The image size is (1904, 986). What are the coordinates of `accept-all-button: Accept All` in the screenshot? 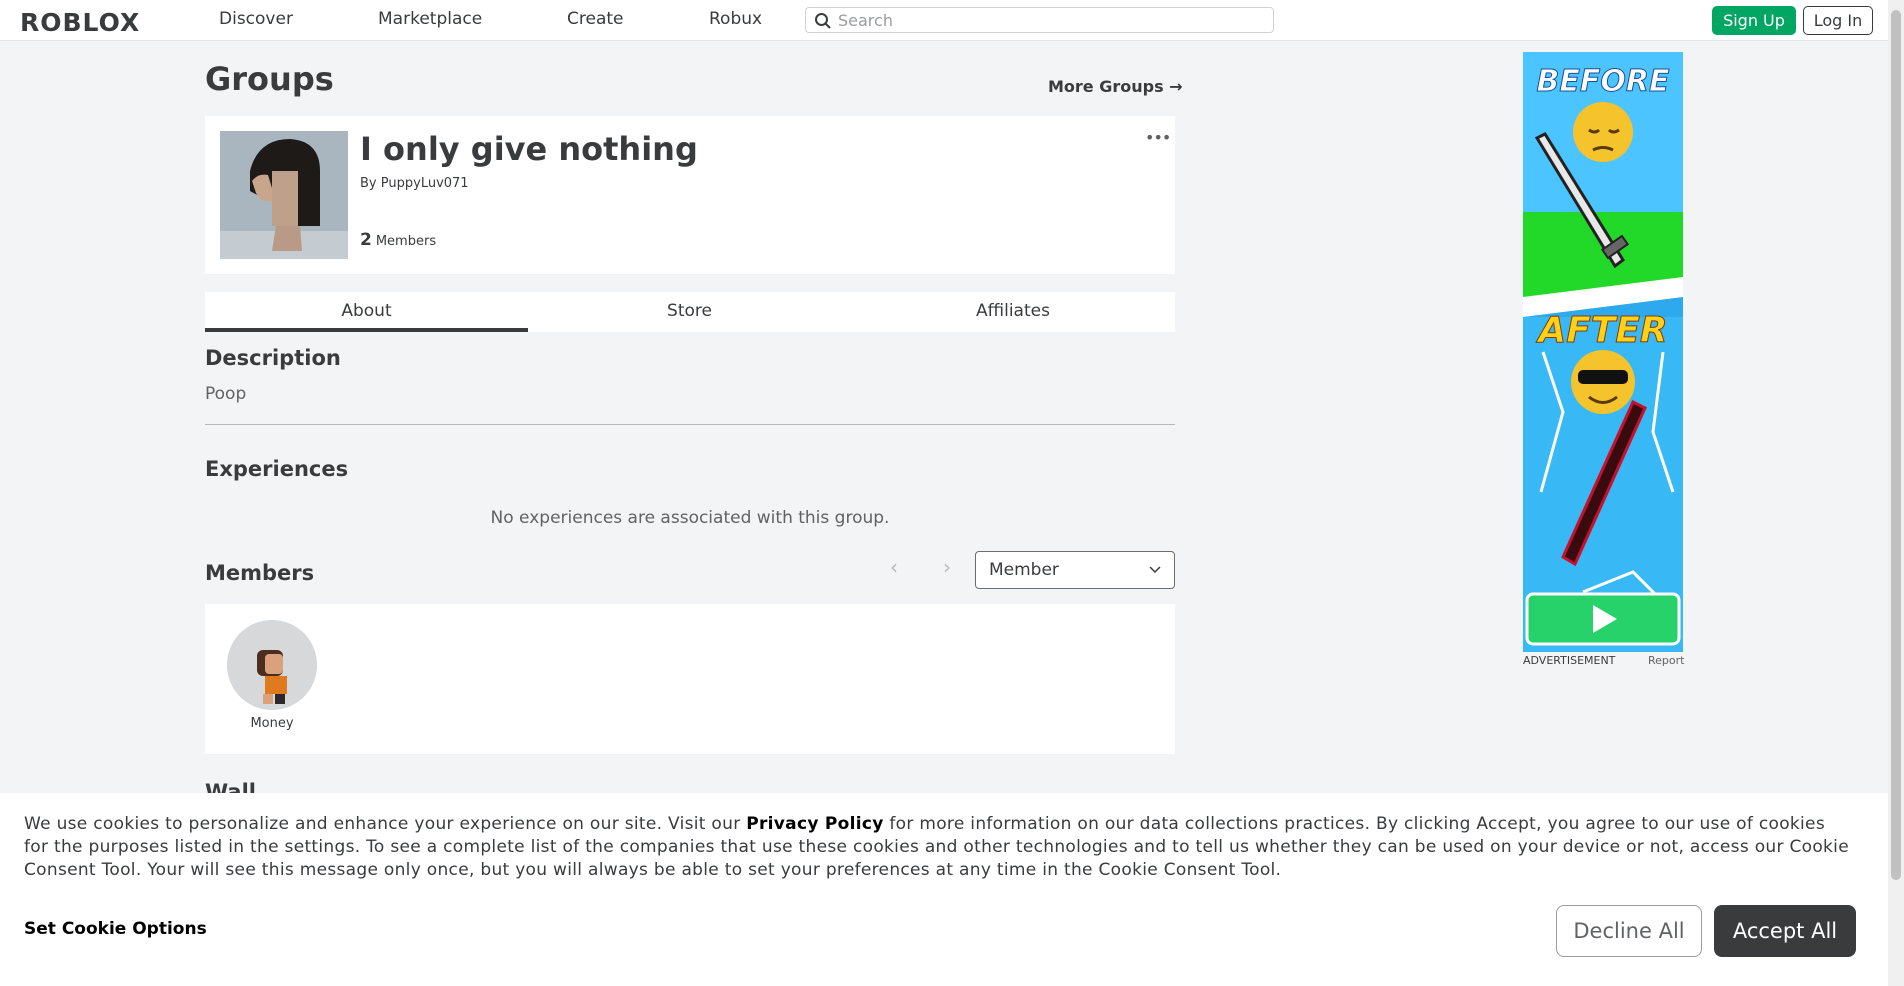 It's located at (1785, 931).